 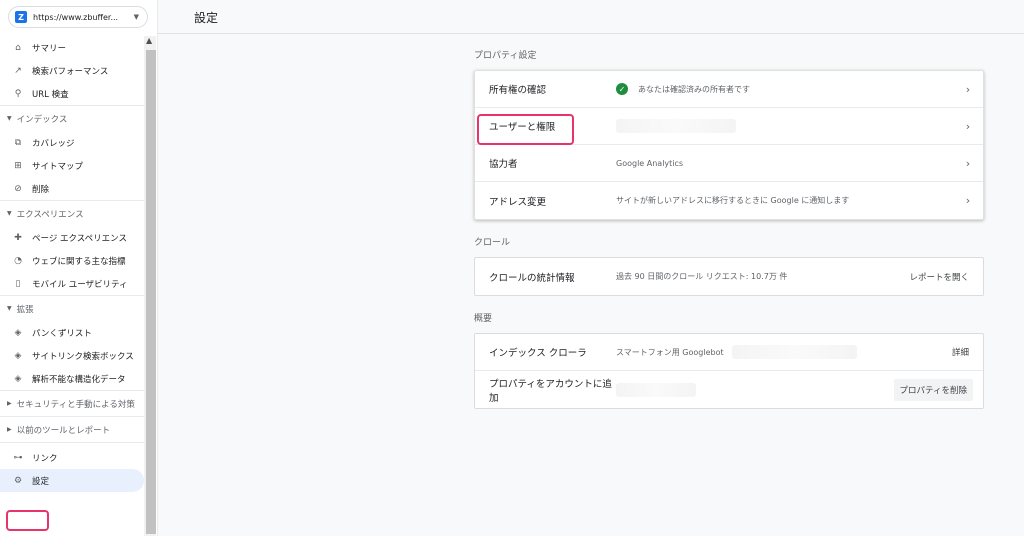 I want to click on scroll-up-icon: ▲, so click(x=149, y=40).